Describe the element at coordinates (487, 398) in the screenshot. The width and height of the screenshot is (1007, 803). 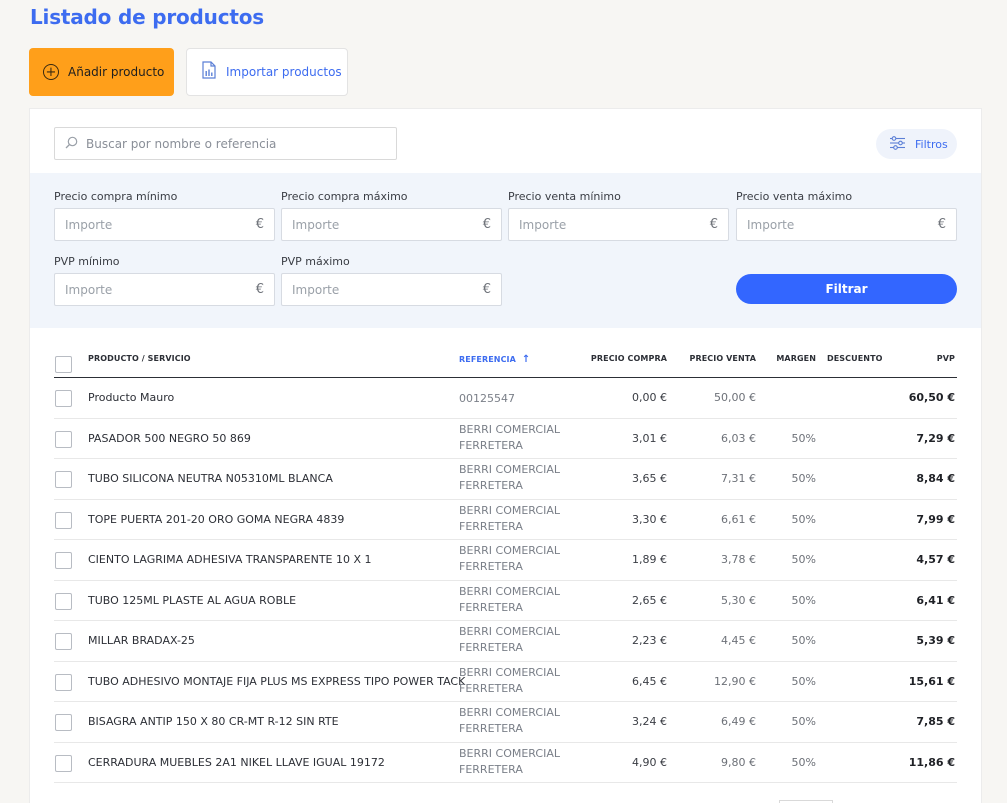
I see `cell-referencia: 00125547` at that location.